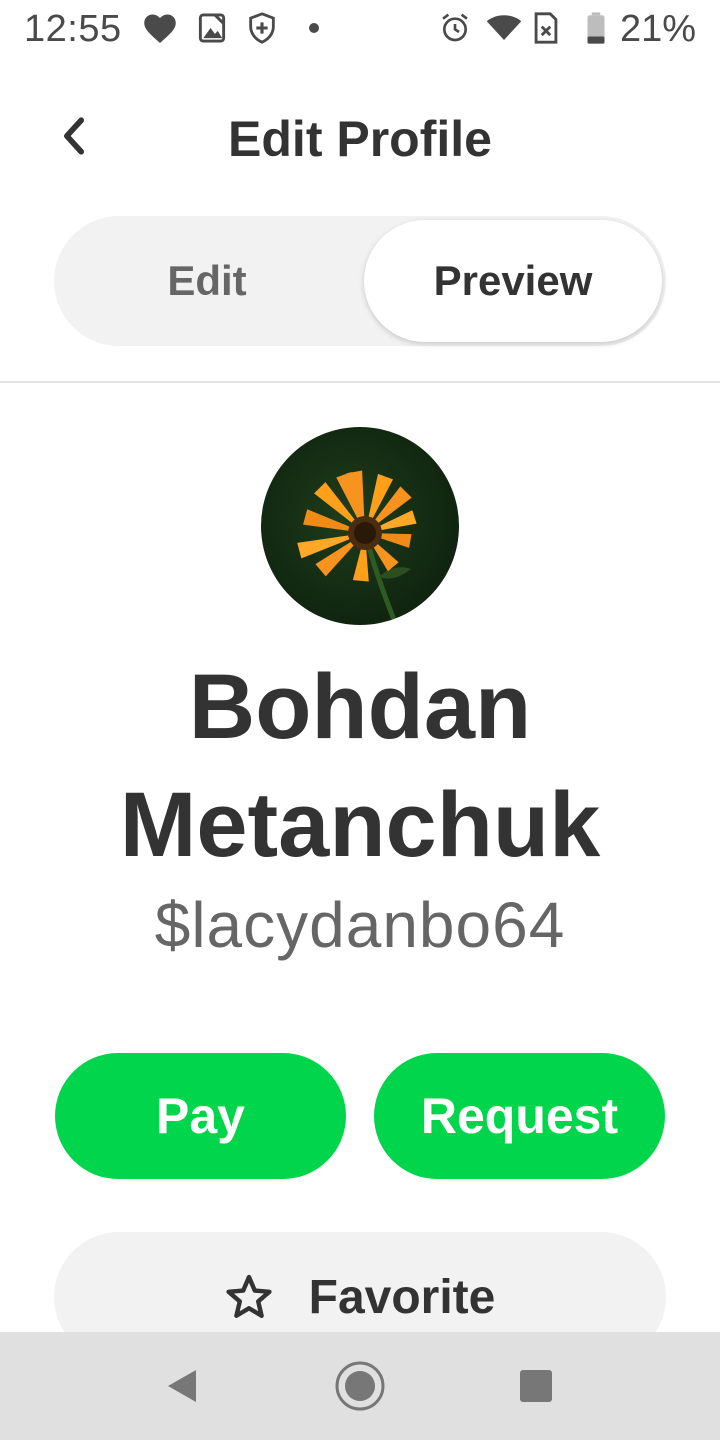 The image size is (720, 1440). I want to click on battery-percent: 21%, so click(657, 29).